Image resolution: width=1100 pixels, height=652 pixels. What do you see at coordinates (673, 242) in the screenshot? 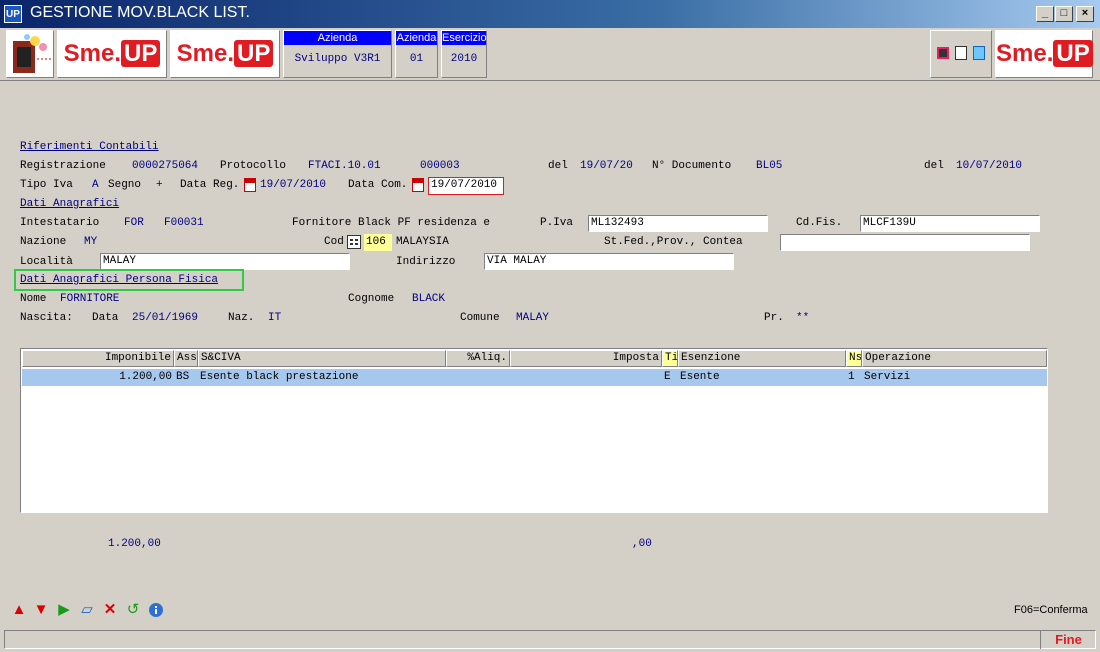
I see `stfed-label: St.Fed.,Prov., Contea` at bounding box center [673, 242].